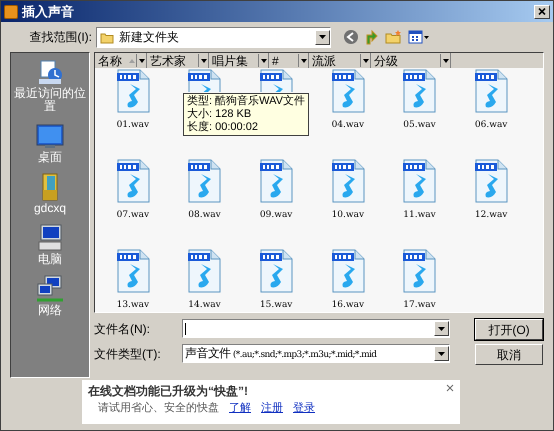 The width and height of the screenshot is (554, 431). Describe the element at coordinates (240, 408) in the screenshot. I see `banner-link: 了解` at that location.